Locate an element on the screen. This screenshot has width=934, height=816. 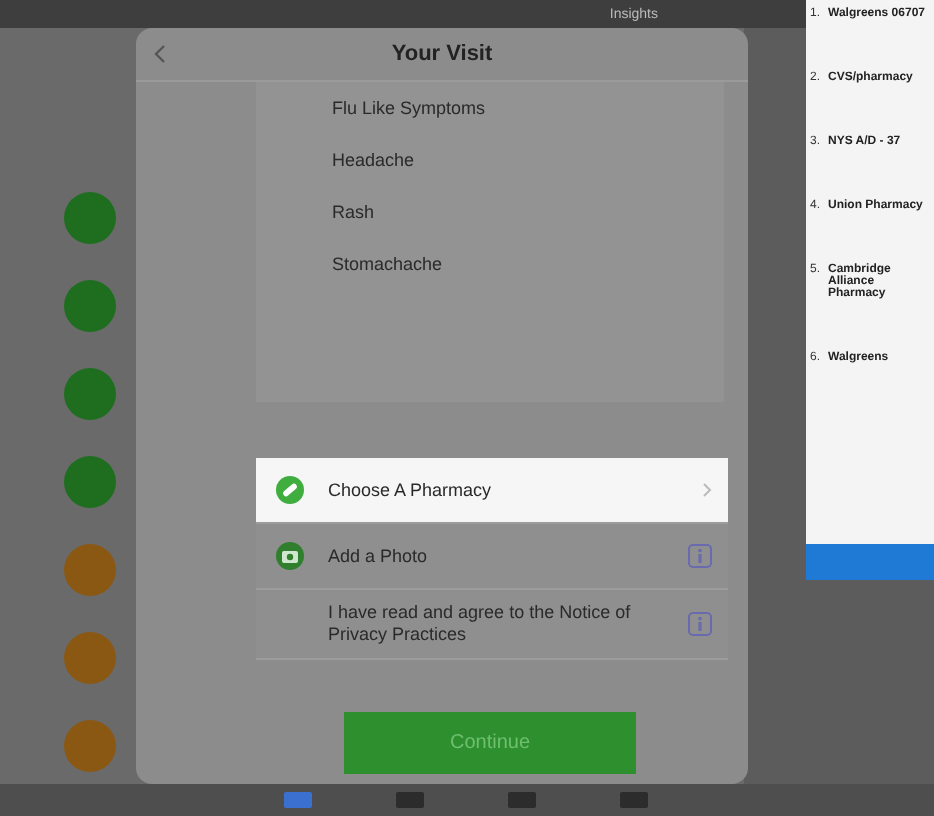
symptom-item: Stomachache is located at coordinates (528, 264).